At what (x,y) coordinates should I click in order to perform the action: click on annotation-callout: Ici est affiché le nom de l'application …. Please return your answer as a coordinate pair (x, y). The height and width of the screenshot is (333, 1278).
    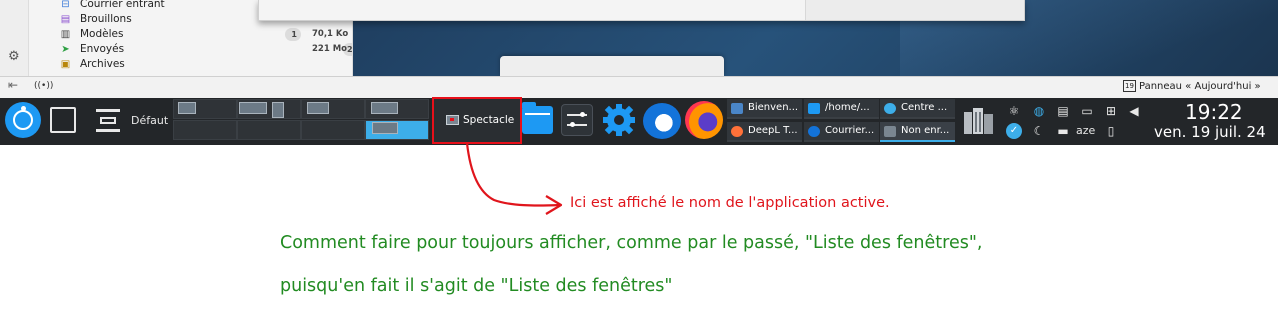
    Looking at the image, I should click on (730, 203).